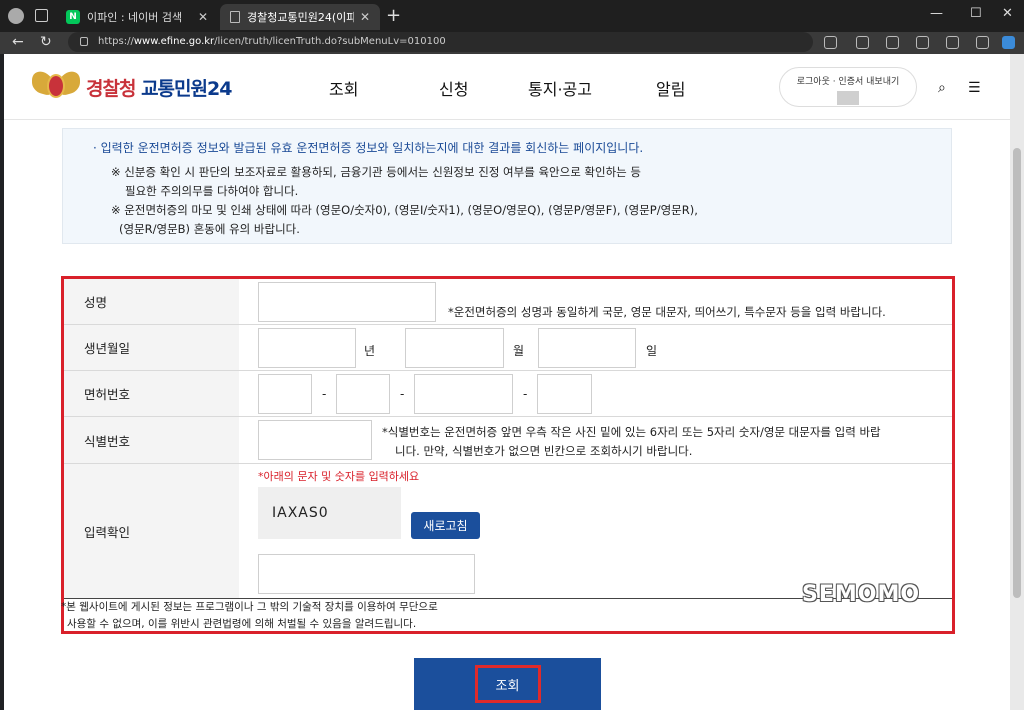  I want to click on submit-label: 조회, so click(507, 684).